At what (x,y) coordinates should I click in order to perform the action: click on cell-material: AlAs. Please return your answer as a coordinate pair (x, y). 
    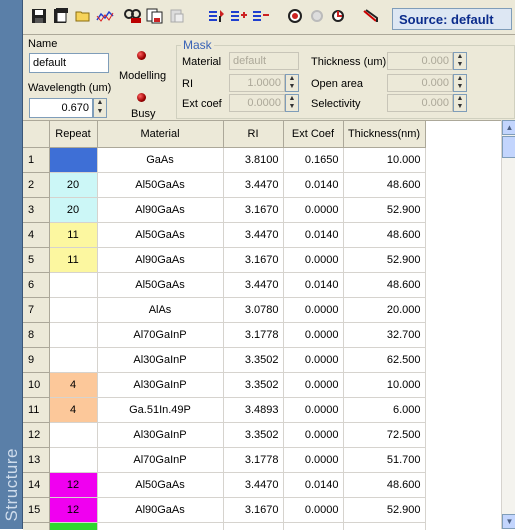
    Looking at the image, I should click on (160, 310).